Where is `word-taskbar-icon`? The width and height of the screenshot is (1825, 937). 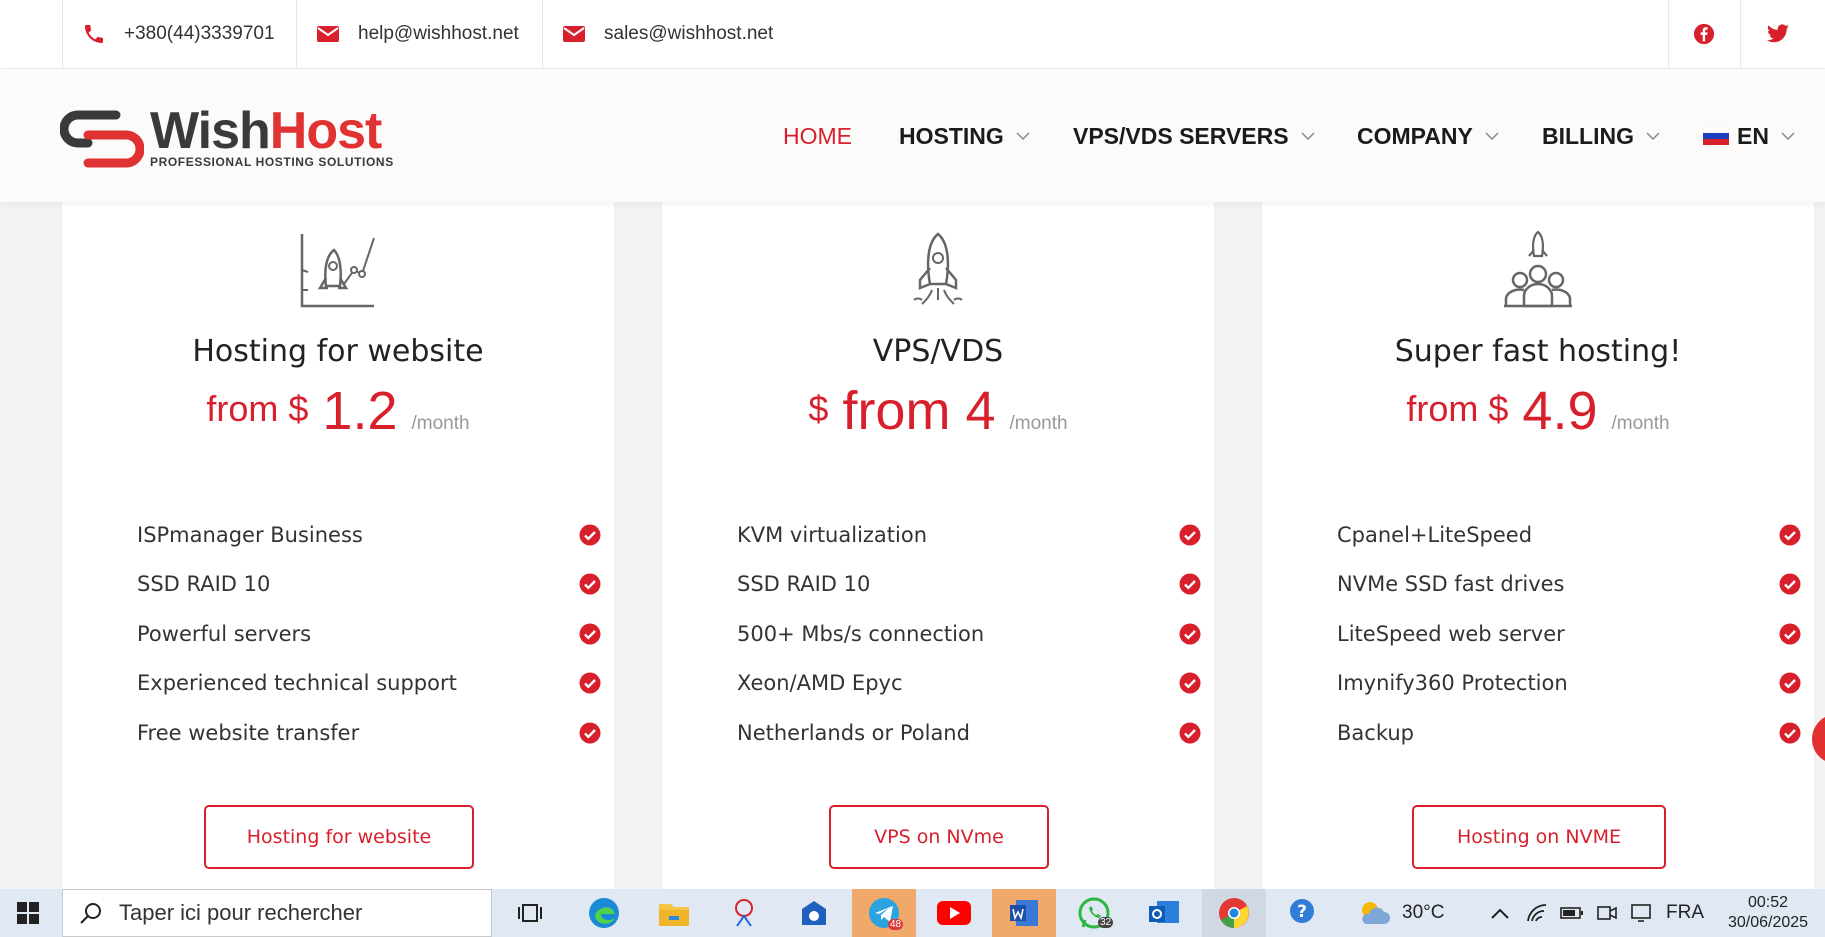 word-taskbar-icon is located at coordinates (1024, 913).